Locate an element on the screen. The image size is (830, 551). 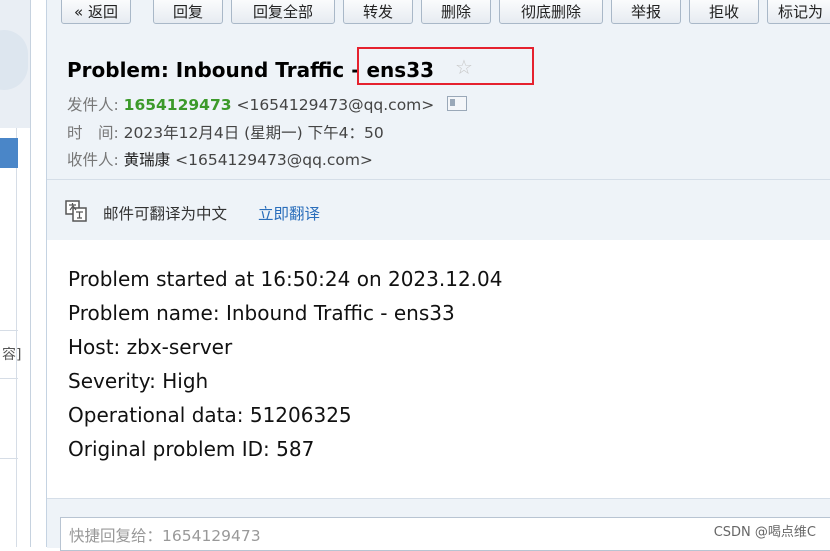
back-button: « 返回 is located at coordinates (96, 12).